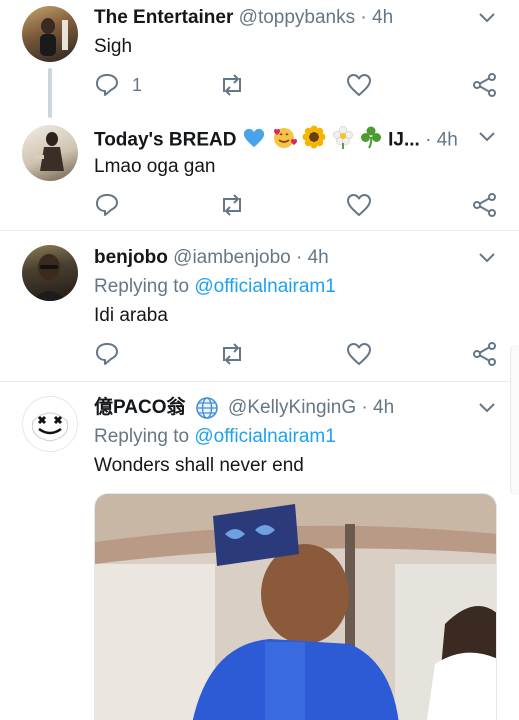 The height and width of the screenshot is (720, 519). I want to click on username: @KellyKinginG, so click(292, 407).